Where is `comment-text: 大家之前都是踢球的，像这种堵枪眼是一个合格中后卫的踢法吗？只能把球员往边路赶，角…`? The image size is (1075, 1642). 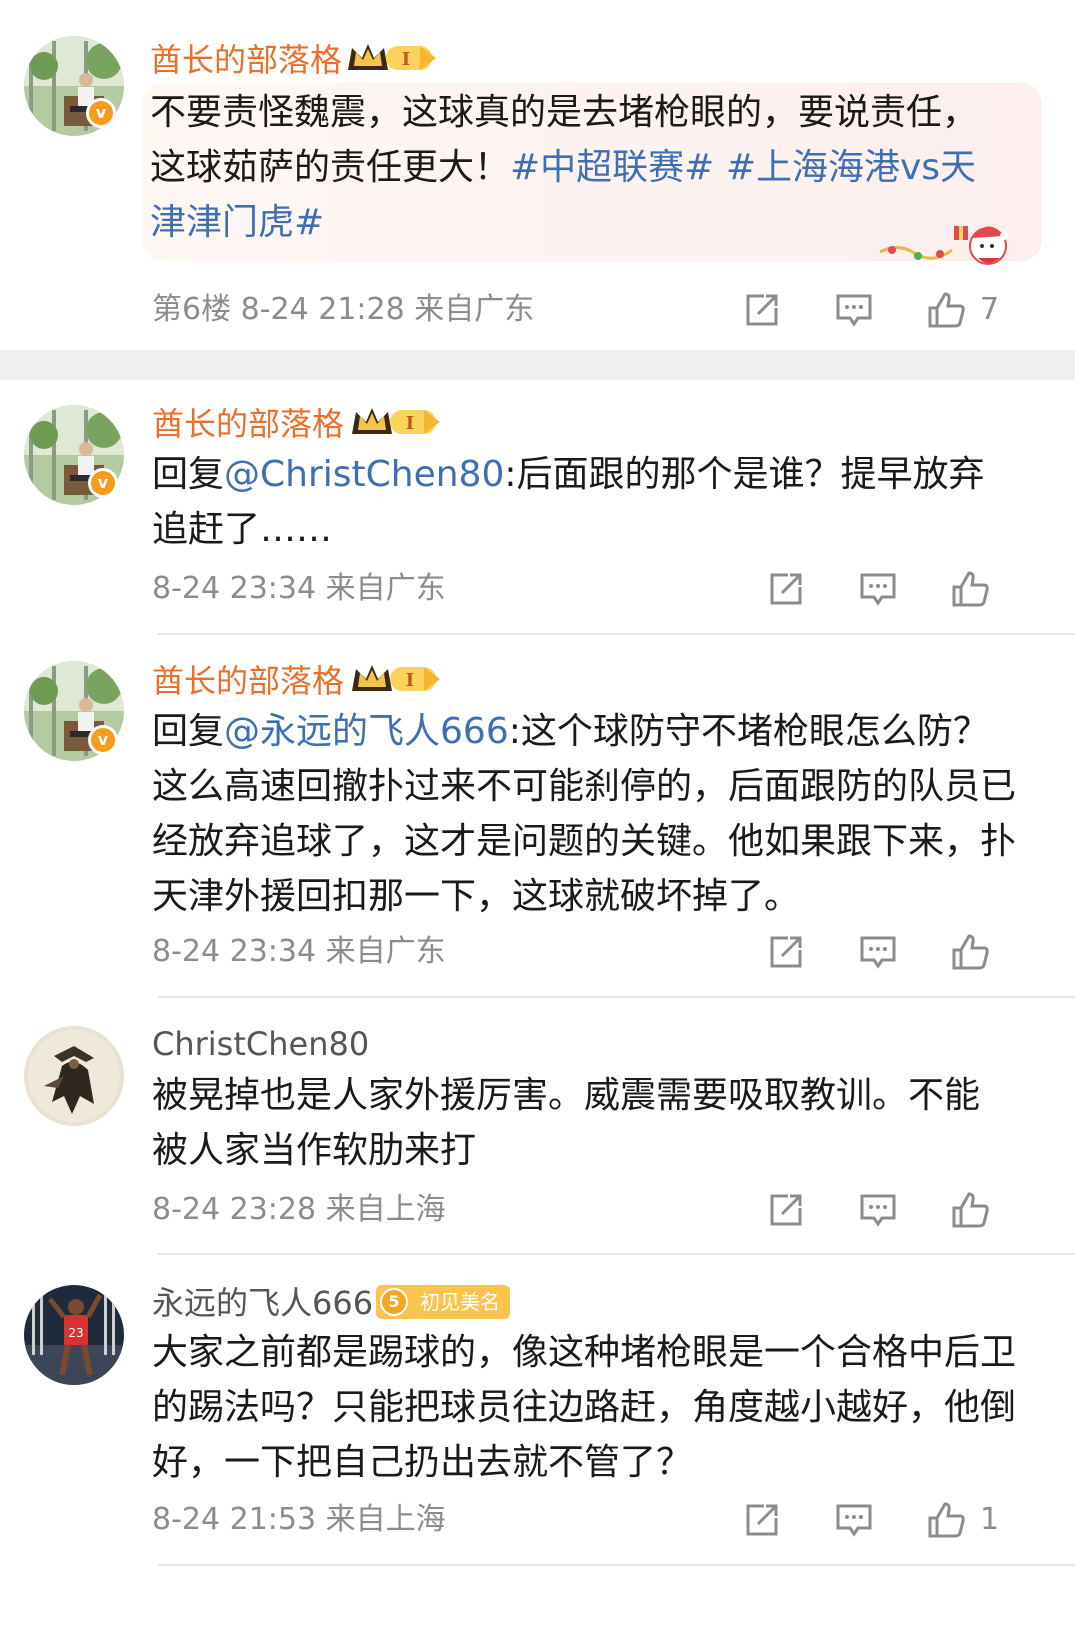
comment-text: 大家之前都是踢球的，像这种堵枪眼是一个合格中后卫的踢法吗？只能把球员往边路赶，角… is located at coordinates (587, 1407).